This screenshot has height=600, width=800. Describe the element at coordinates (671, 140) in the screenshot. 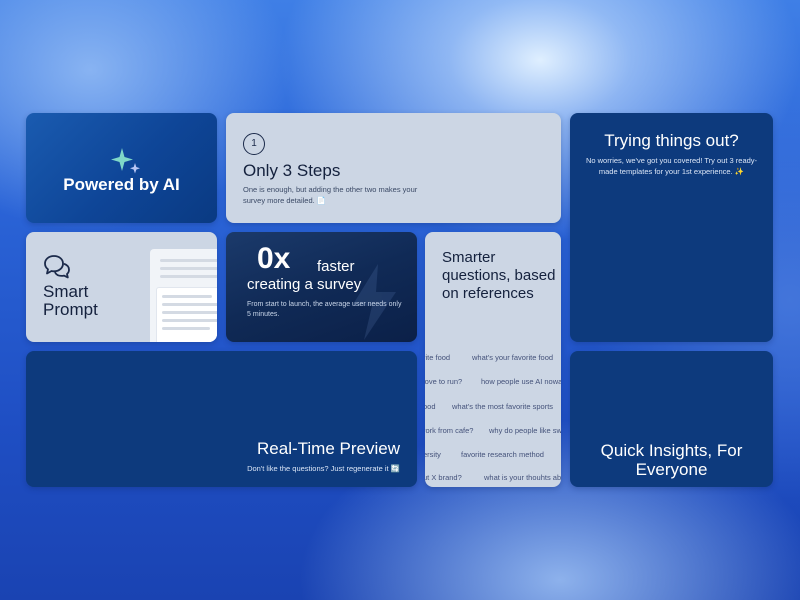

I see `trying-things-out-title: Trying things out?` at that location.